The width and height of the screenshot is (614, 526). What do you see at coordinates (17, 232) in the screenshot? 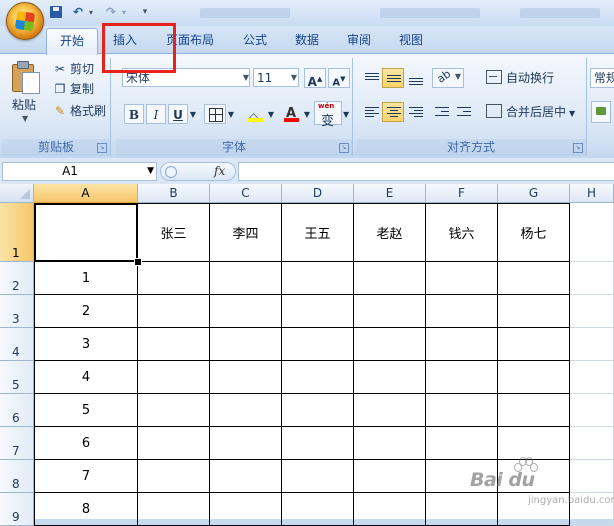
I see `row-header-1: 1` at bounding box center [17, 232].